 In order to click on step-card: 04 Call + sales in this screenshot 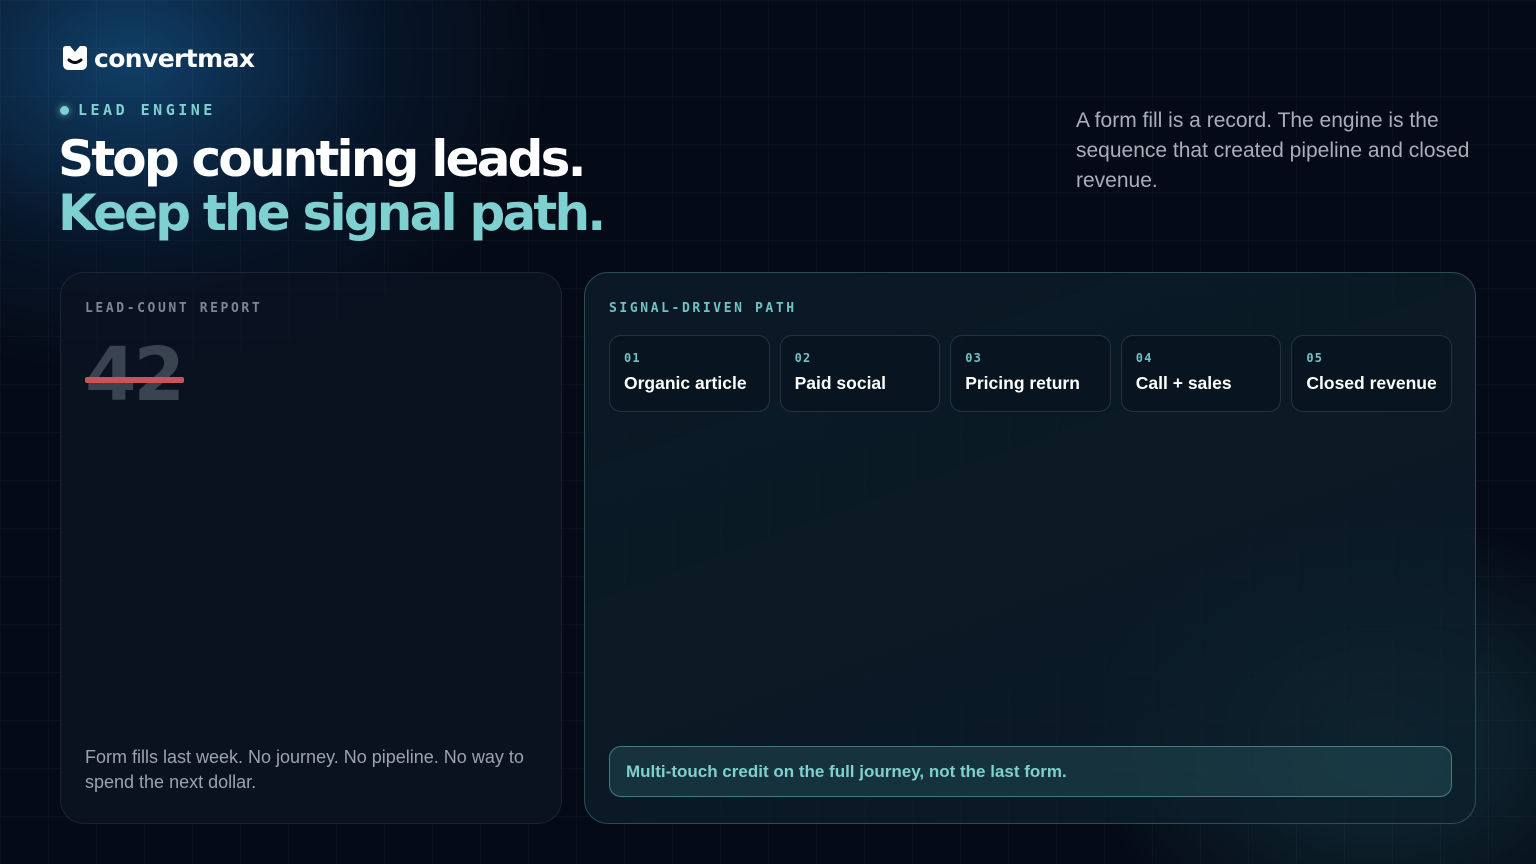, I will do `click(1201, 373)`.